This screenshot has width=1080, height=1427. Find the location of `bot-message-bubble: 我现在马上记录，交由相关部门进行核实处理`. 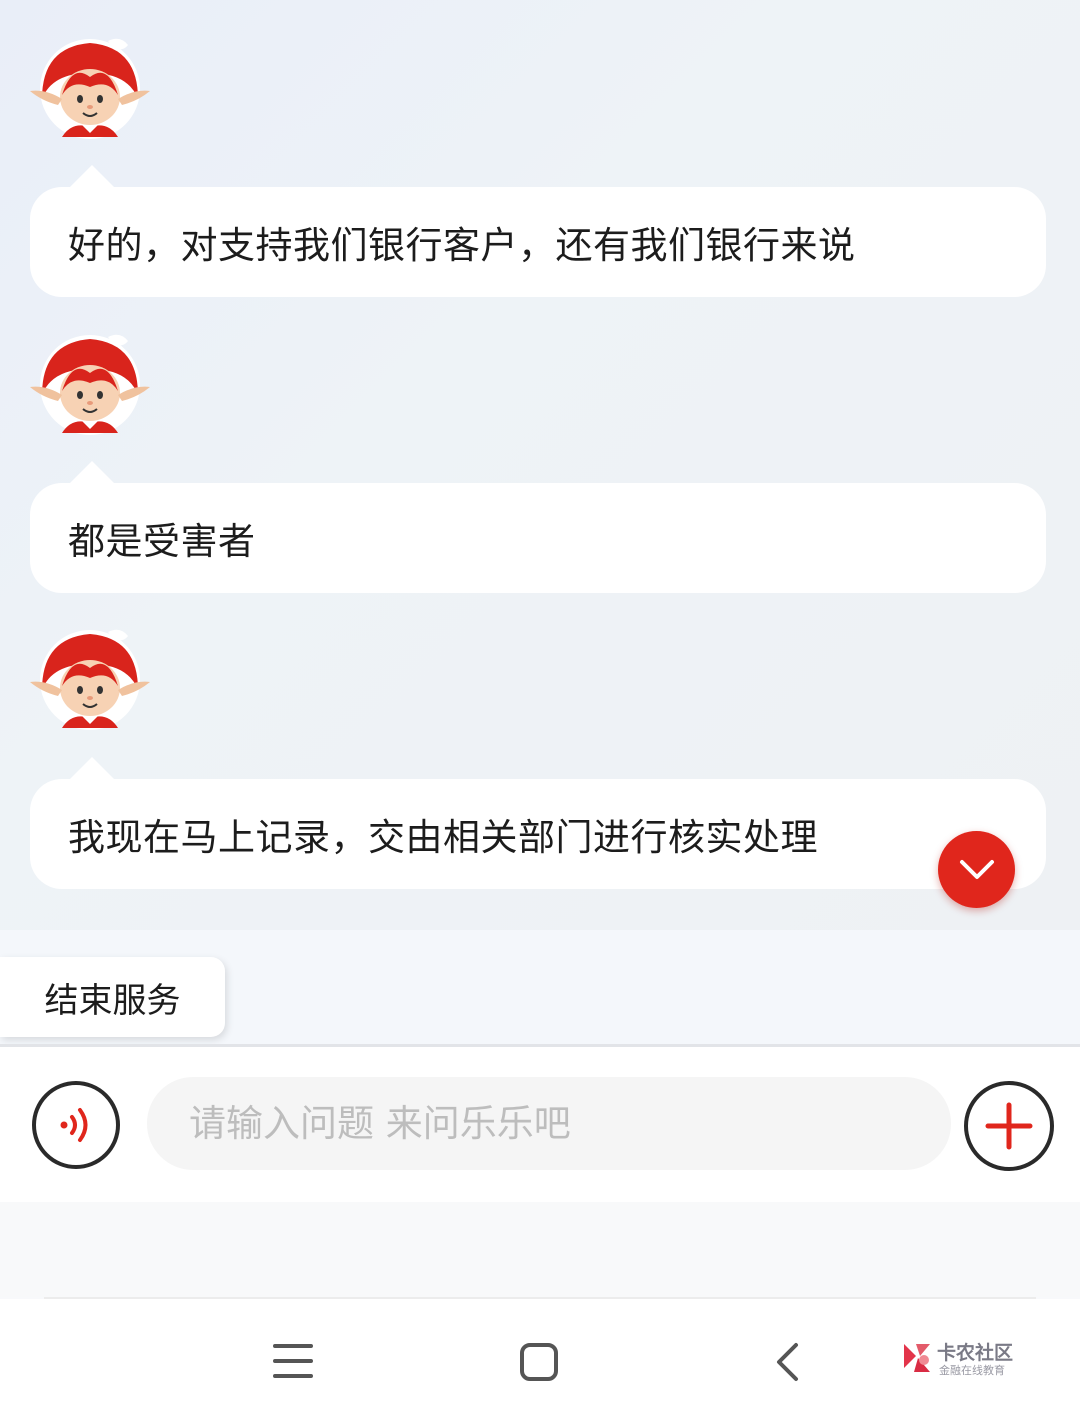

bot-message-bubble: 我现在马上记录，交由相关部门进行核实处理 is located at coordinates (538, 823).